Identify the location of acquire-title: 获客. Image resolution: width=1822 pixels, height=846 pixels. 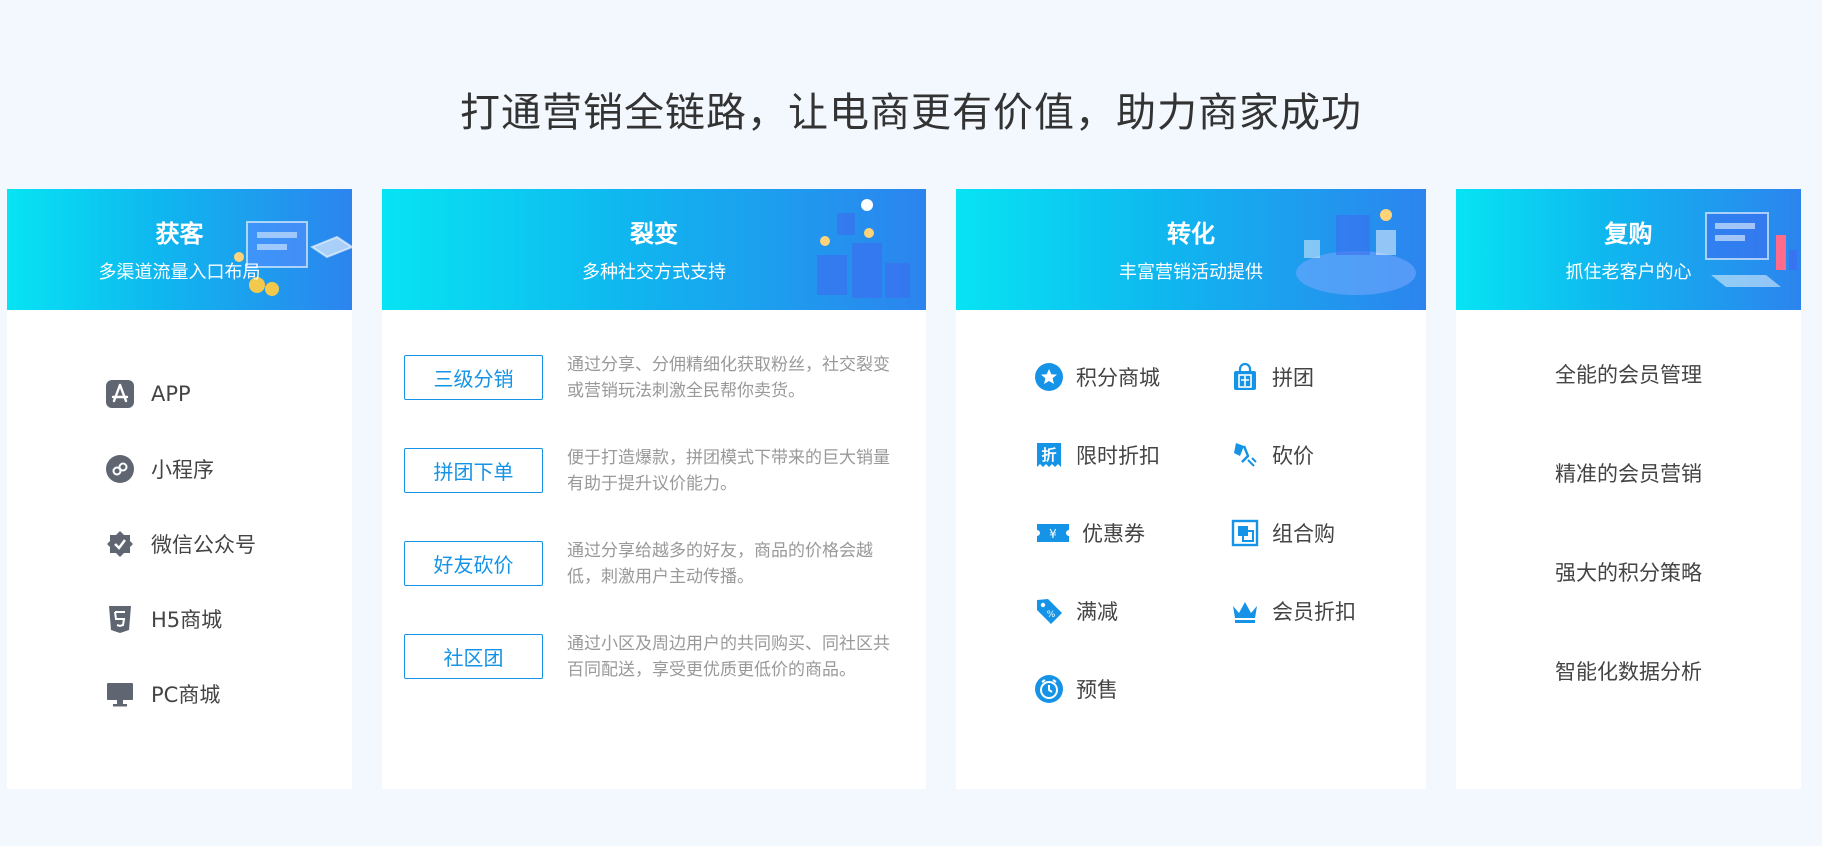
(179, 234).